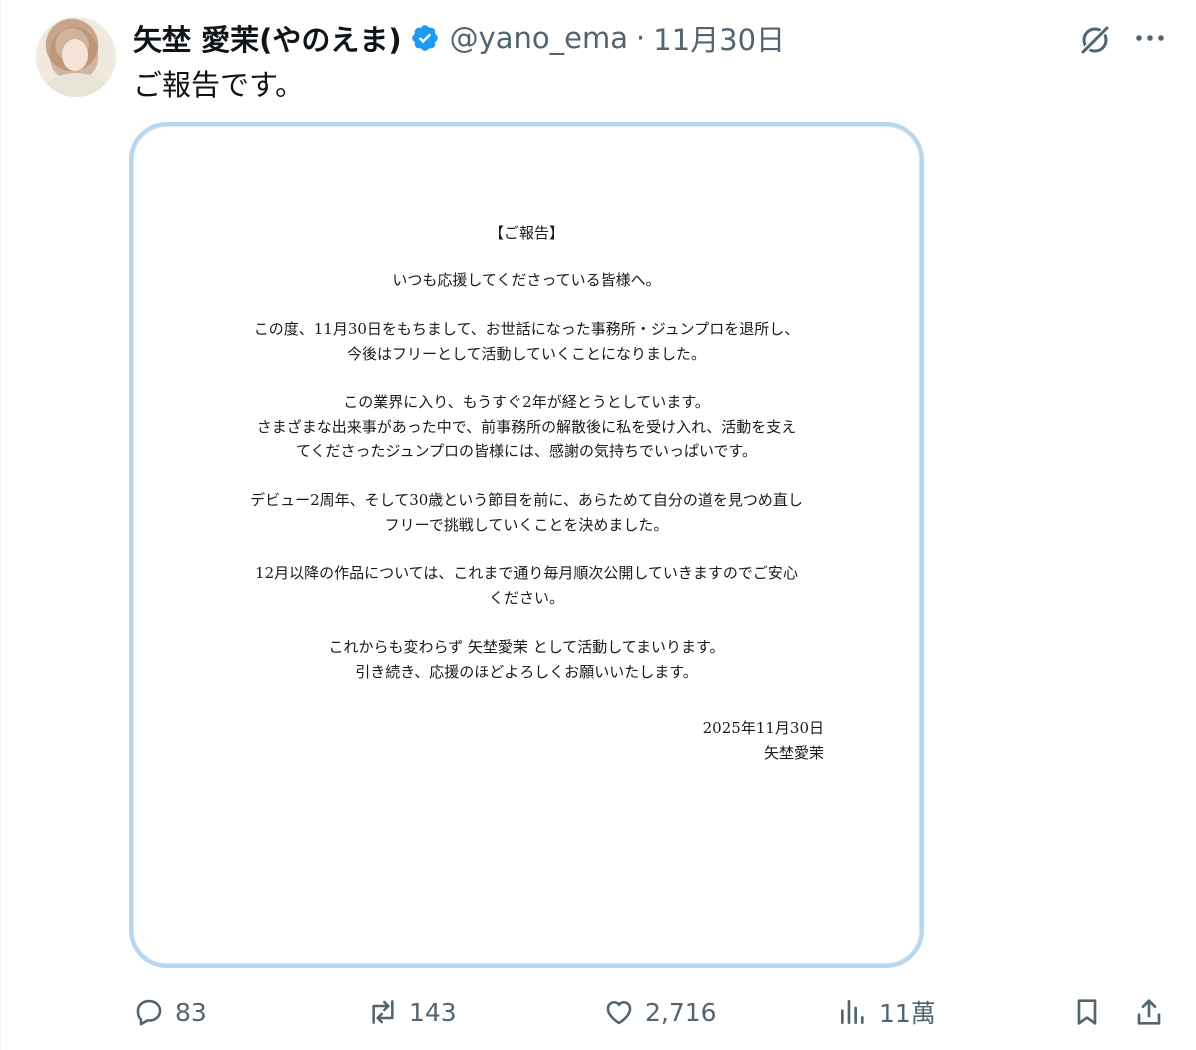 This screenshot has width=1196, height=1050. What do you see at coordinates (76, 85) in the screenshot?
I see `avatar-body` at bounding box center [76, 85].